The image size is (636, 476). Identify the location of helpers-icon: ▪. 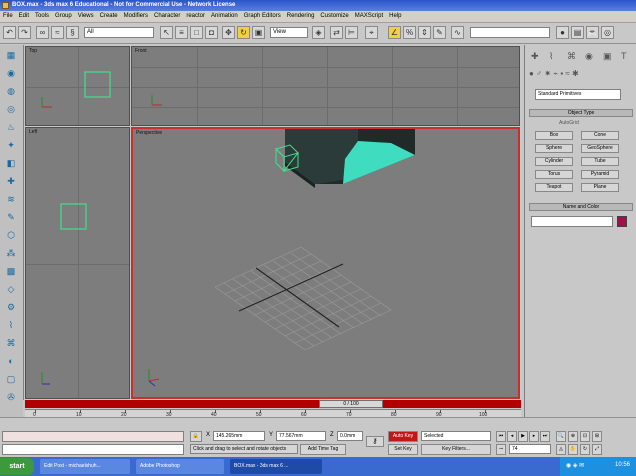
(561, 73).